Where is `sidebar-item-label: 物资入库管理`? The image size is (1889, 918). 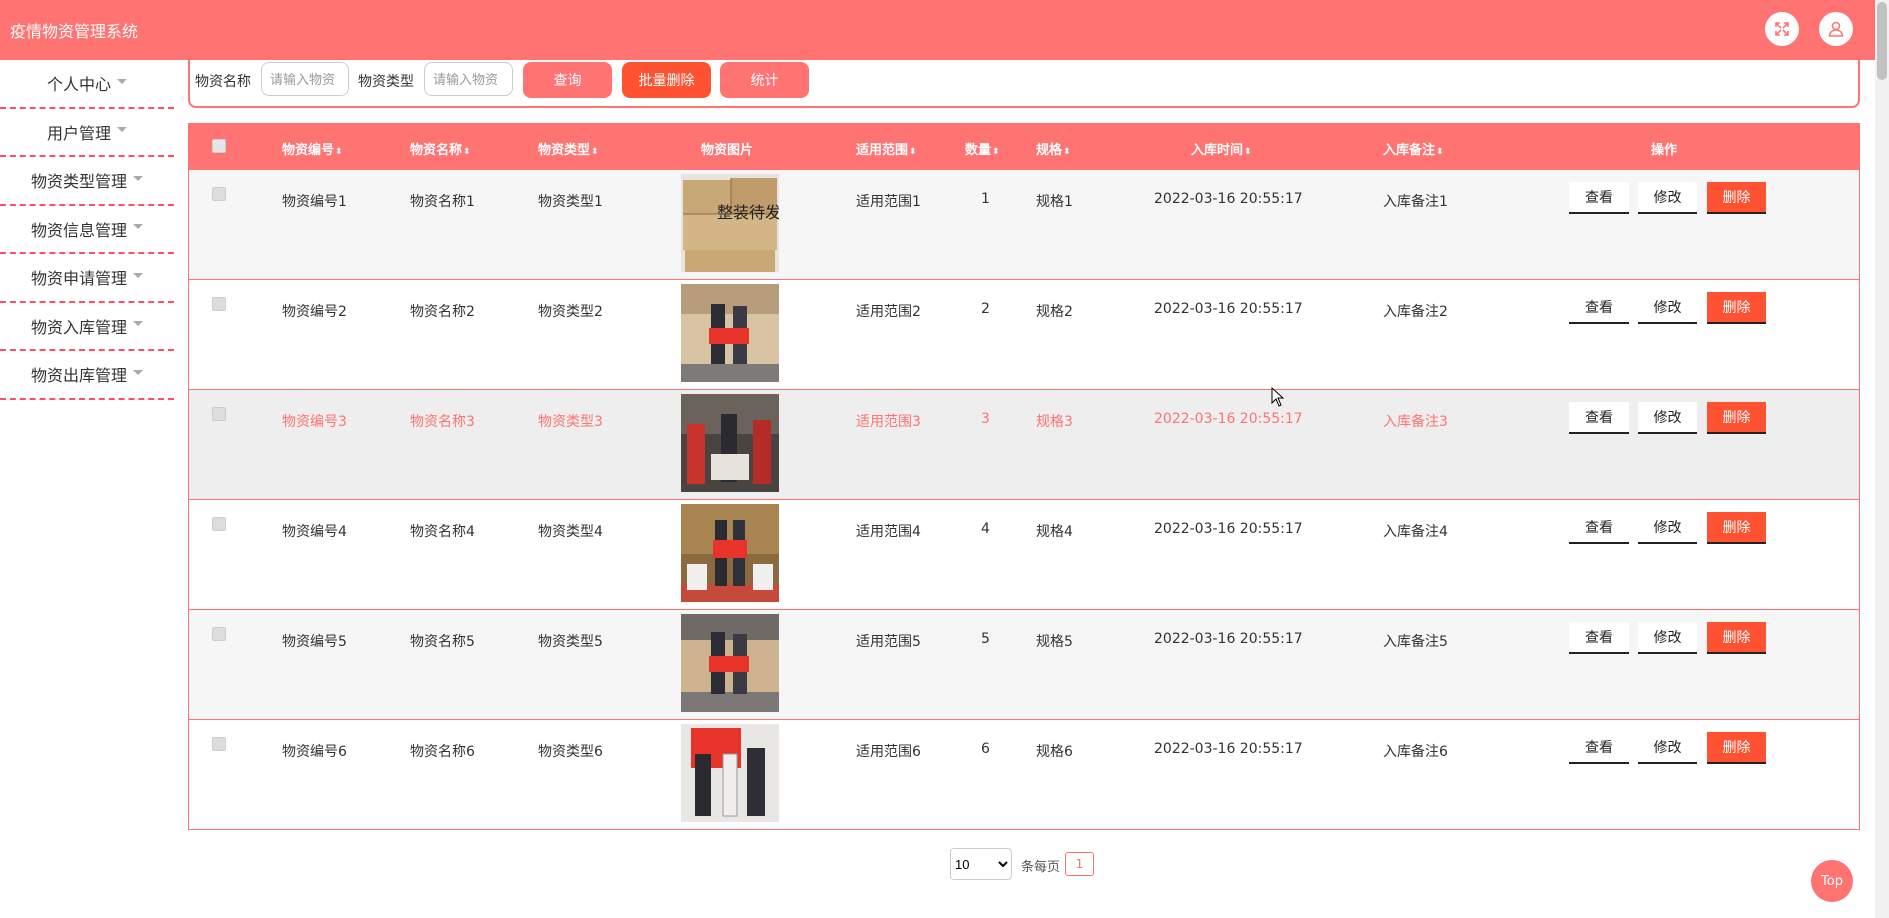 sidebar-item-label: 物资入库管理 is located at coordinates (78, 327).